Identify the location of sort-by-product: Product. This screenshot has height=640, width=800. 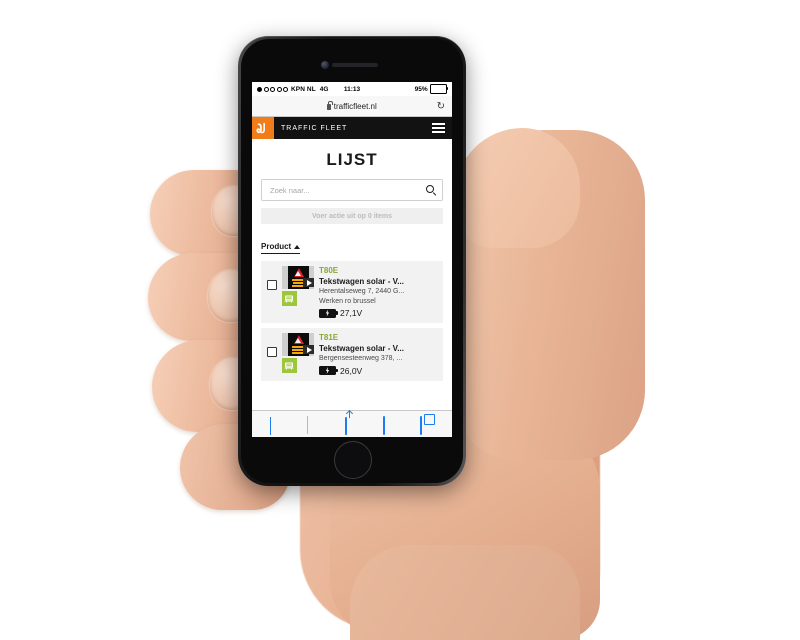
(281, 248).